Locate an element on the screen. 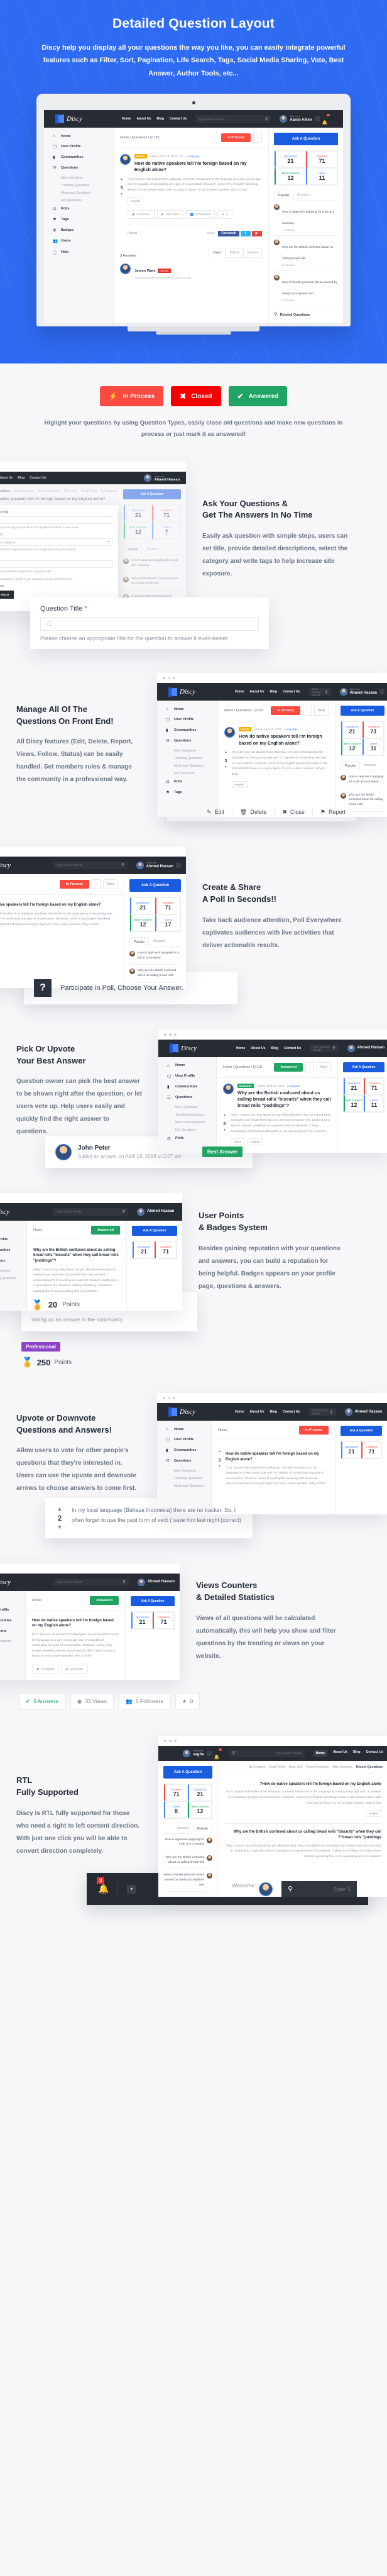  question-title-input is located at coordinates (56, 520).